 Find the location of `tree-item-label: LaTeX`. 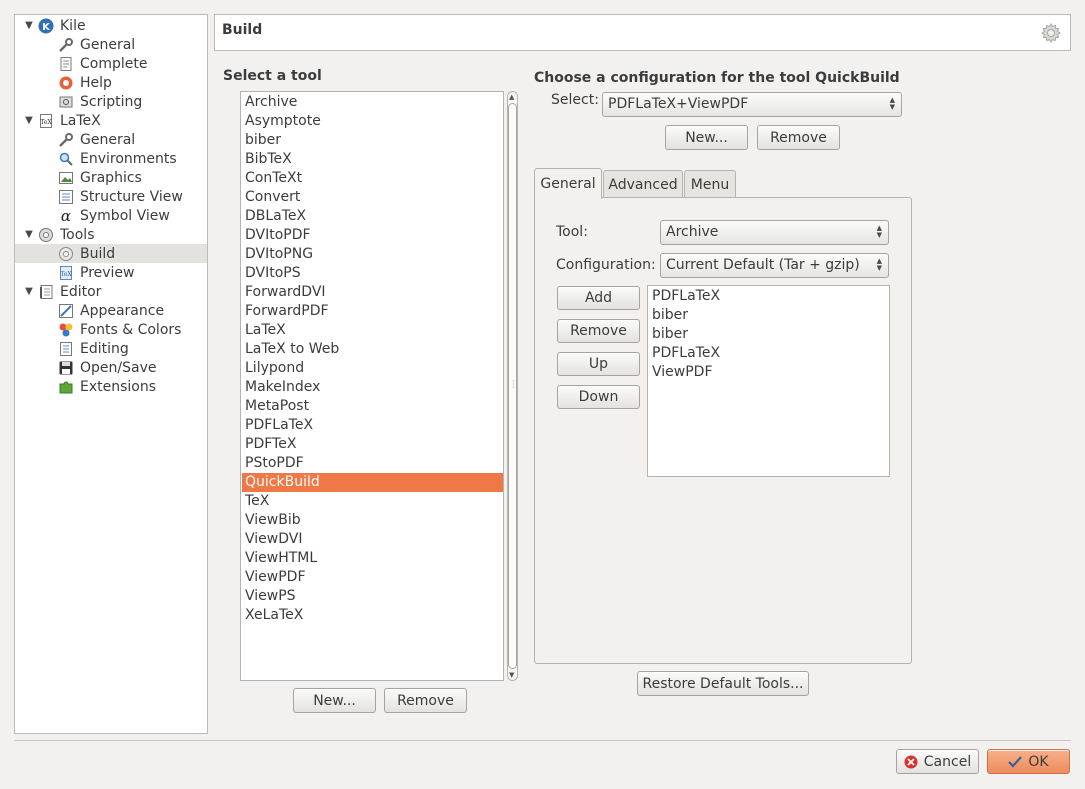

tree-item-label: LaTeX is located at coordinates (80, 120).